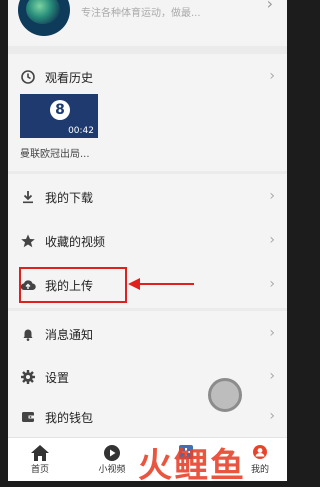  Describe the element at coordinates (81, 131) in the screenshot. I see `video-duration: 00:42` at that location.